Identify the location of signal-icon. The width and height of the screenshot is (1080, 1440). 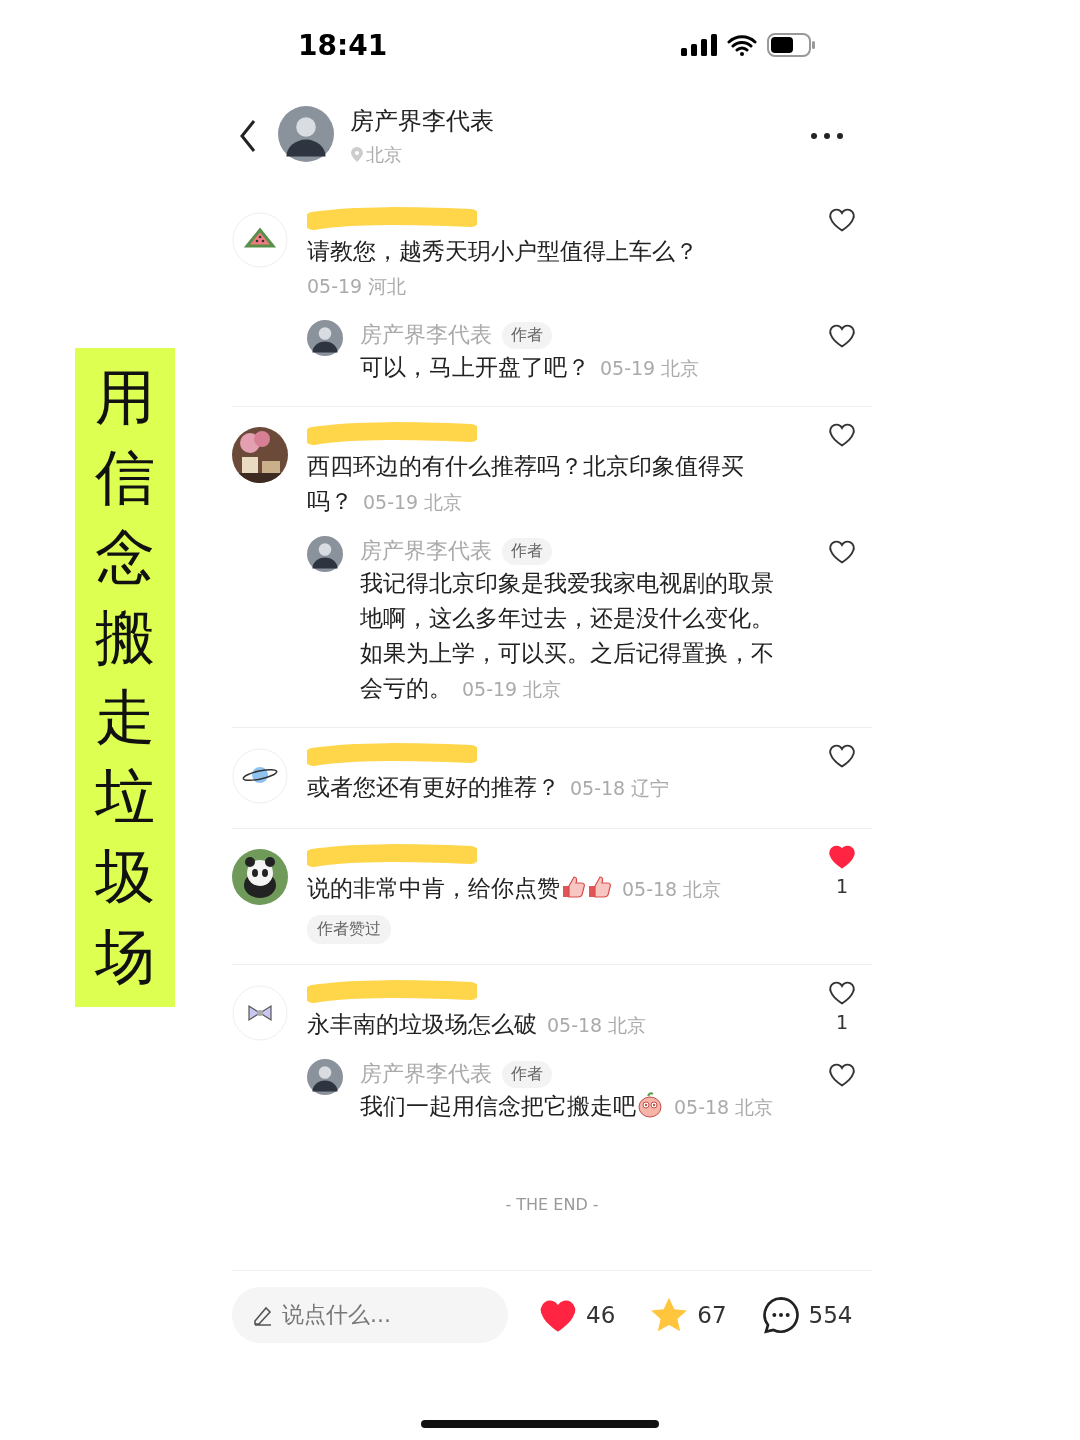
(699, 45).